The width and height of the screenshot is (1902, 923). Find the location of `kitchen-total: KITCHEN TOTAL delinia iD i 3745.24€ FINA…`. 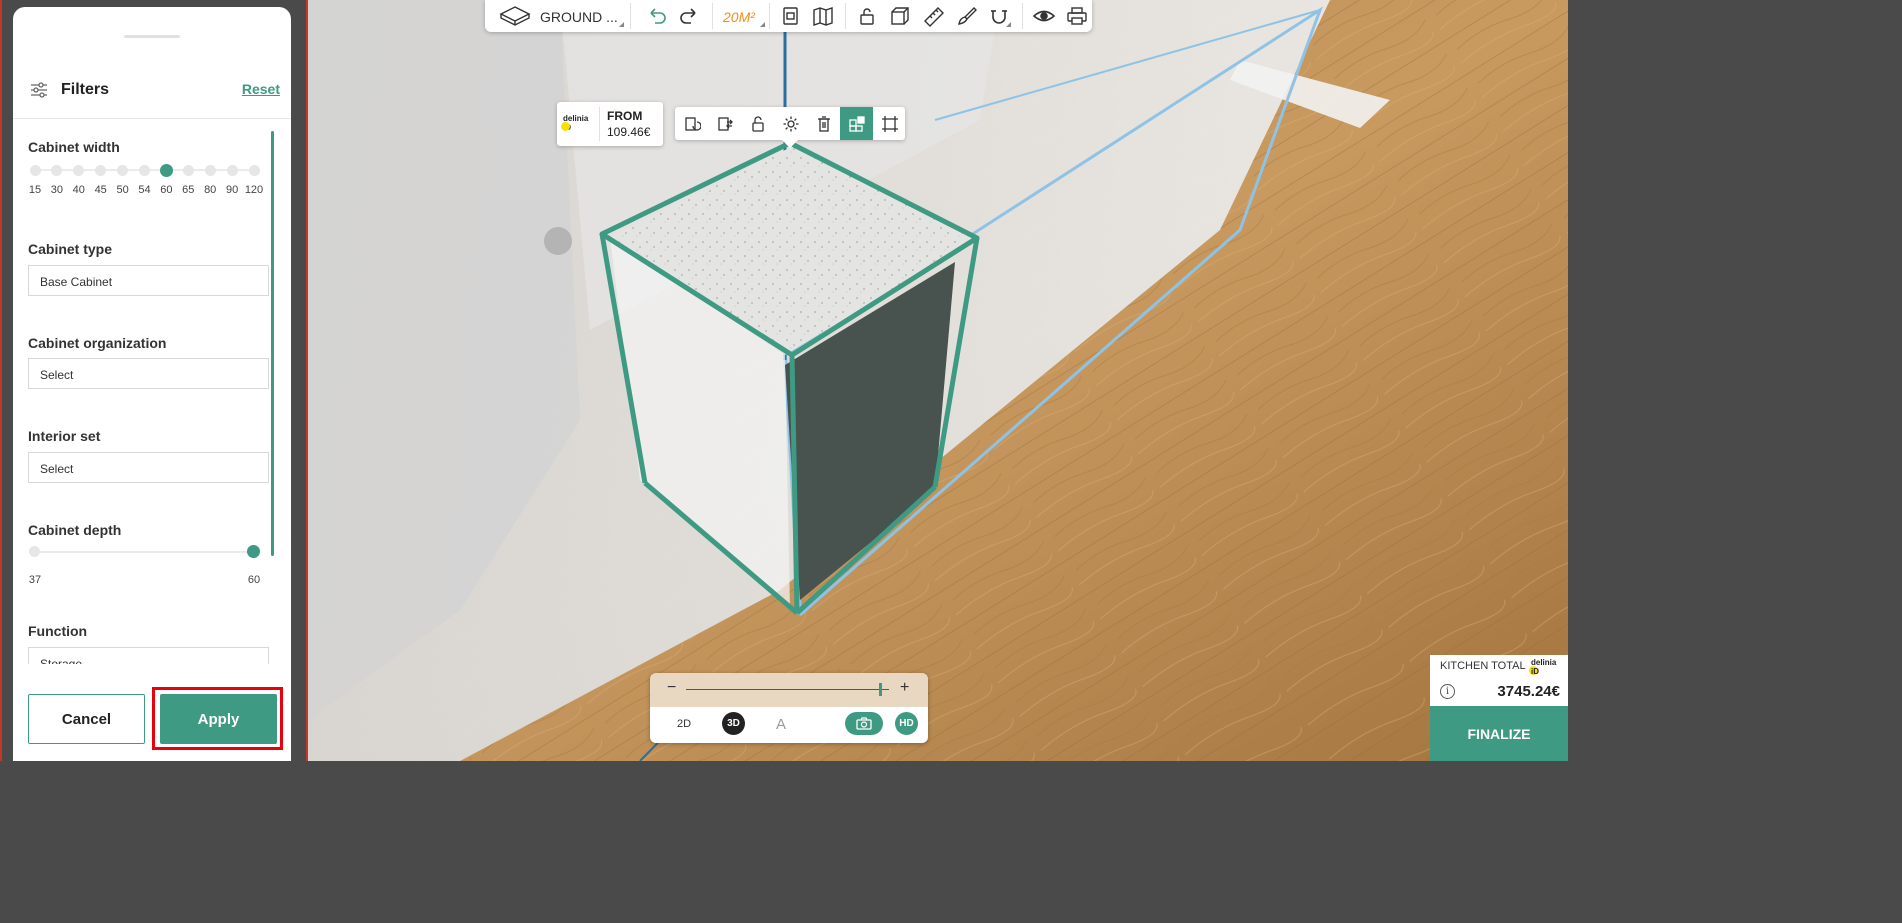

kitchen-total: KITCHEN TOTAL delinia iD i 3745.24€ FINA… is located at coordinates (1499, 708).